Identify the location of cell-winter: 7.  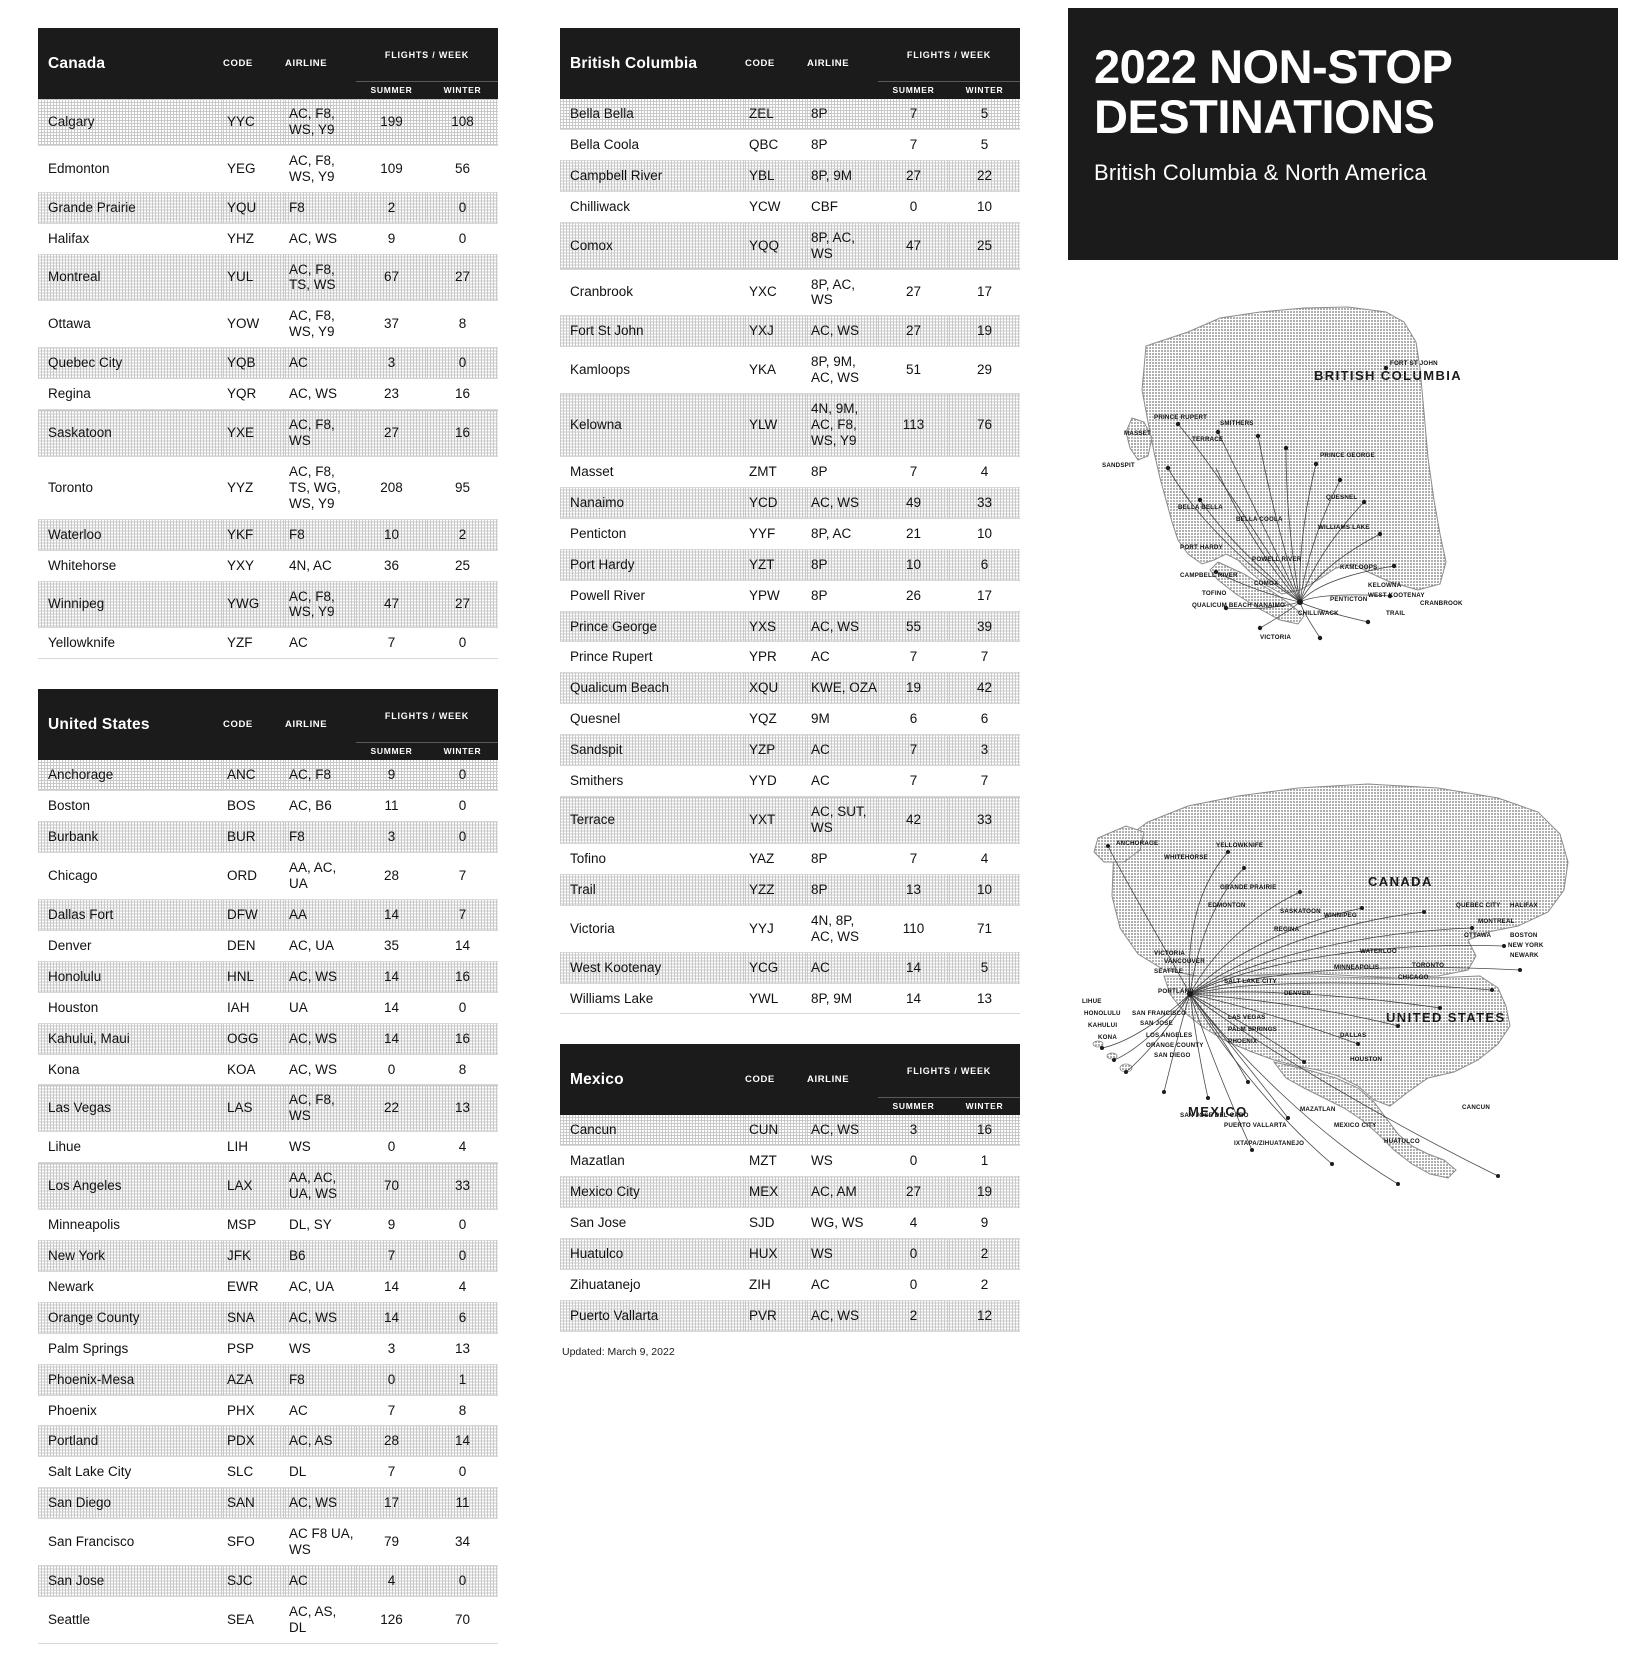
(984, 657).